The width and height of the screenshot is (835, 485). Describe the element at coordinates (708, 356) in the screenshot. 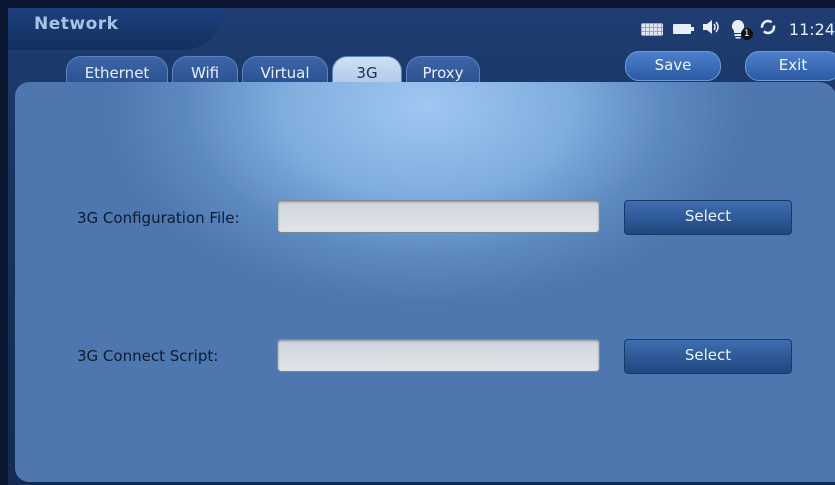

I see `connect-script-select-button: Select` at that location.